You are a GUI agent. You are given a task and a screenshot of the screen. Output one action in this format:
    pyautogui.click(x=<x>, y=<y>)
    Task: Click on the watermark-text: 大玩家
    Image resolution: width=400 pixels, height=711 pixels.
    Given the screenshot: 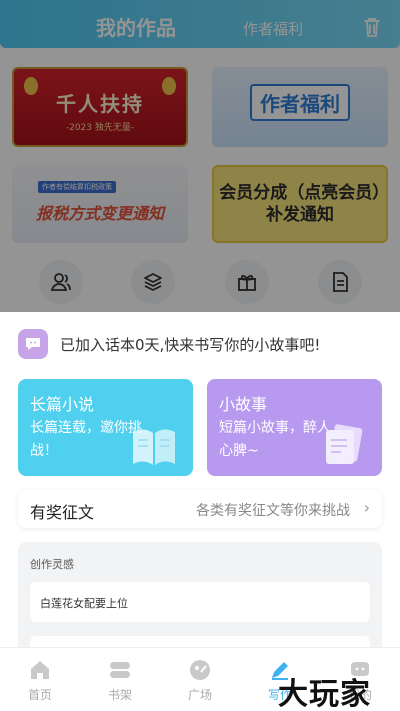 What is the action you would take?
    pyautogui.click(x=324, y=694)
    